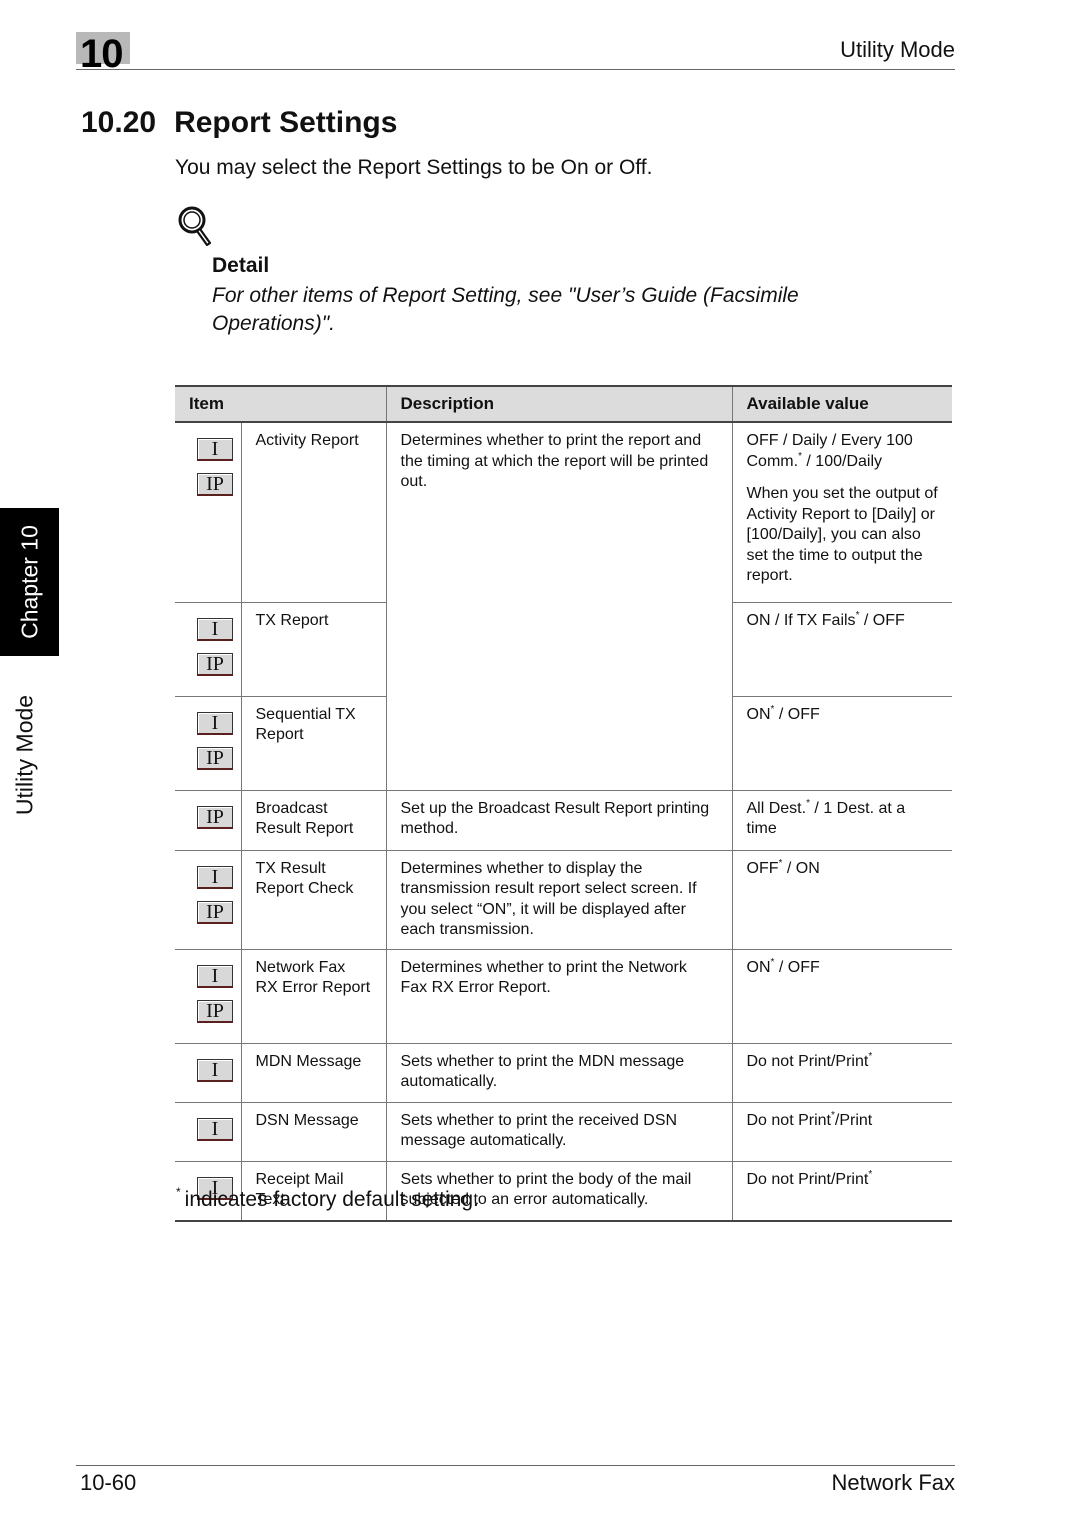  What do you see at coordinates (331, 1199) in the screenshot?
I see `footnote-text: indicates factory default setting.` at bounding box center [331, 1199].